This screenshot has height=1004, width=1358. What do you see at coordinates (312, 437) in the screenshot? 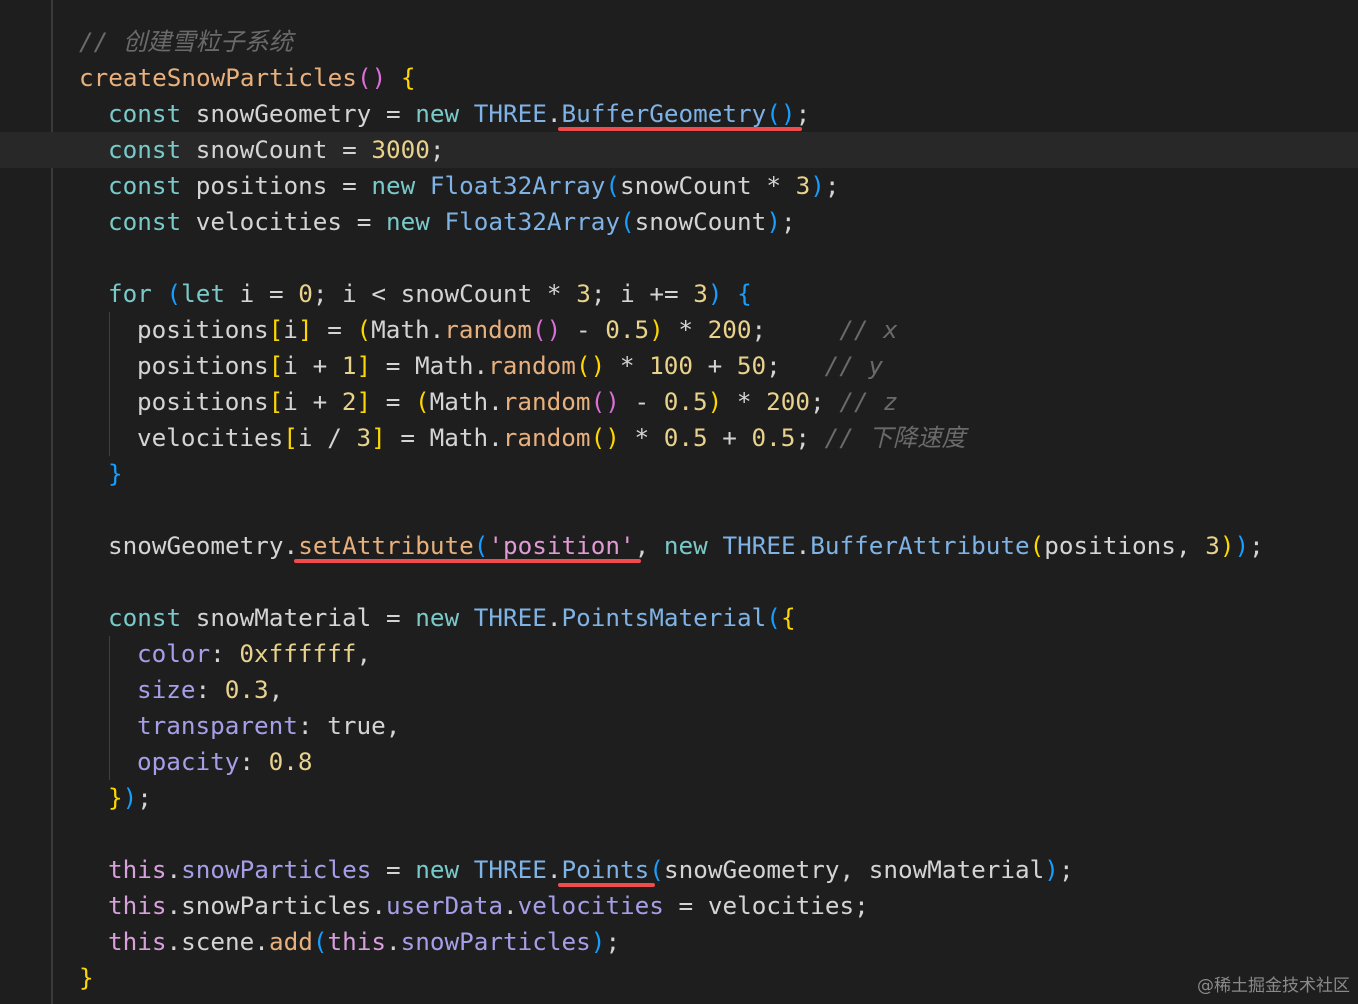
I see `code-token: i` at bounding box center [312, 437].